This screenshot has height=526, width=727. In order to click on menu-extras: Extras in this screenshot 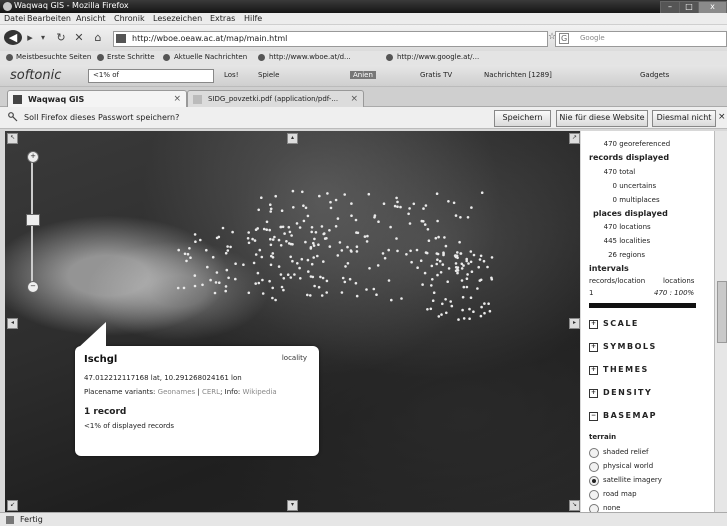, I will do `click(222, 18)`.